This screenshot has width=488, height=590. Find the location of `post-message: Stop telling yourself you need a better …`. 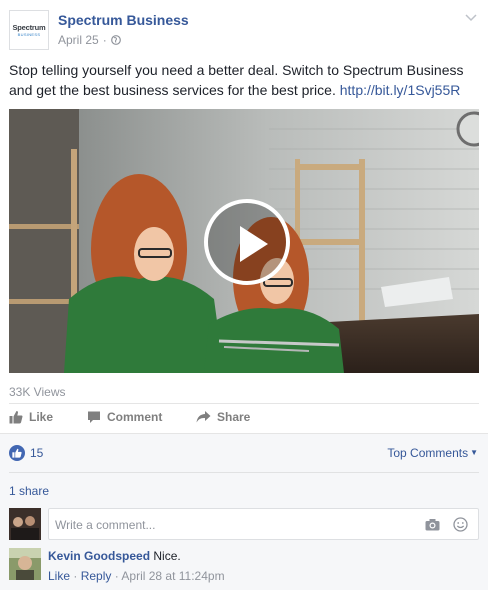

post-message: Stop telling yourself you need a better … is located at coordinates (244, 80).